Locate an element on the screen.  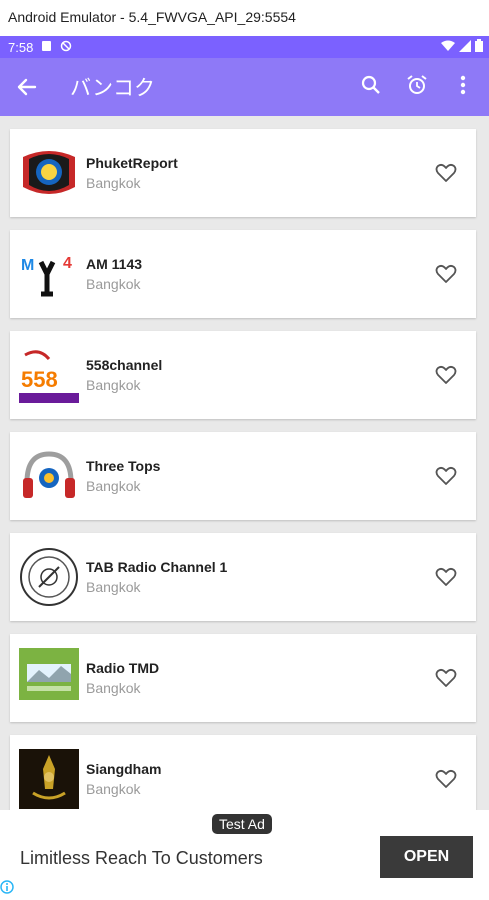
back-arrow-icon is located at coordinates (27, 87).